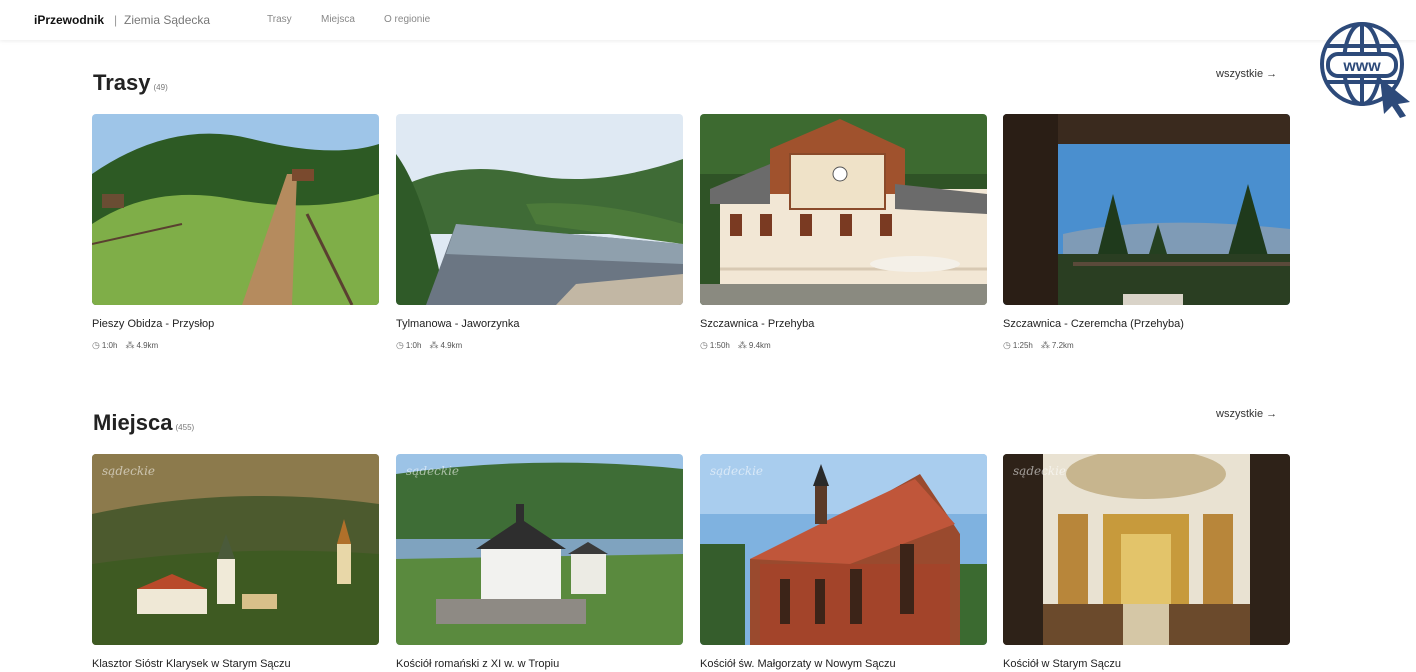 Image resolution: width=1416 pixels, height=672 pixels. What do you see at coordinates (1246, 414) in the screenshot?
I see `miejsca-all-link: wszystkie →` at bounding box center [1246, 414].